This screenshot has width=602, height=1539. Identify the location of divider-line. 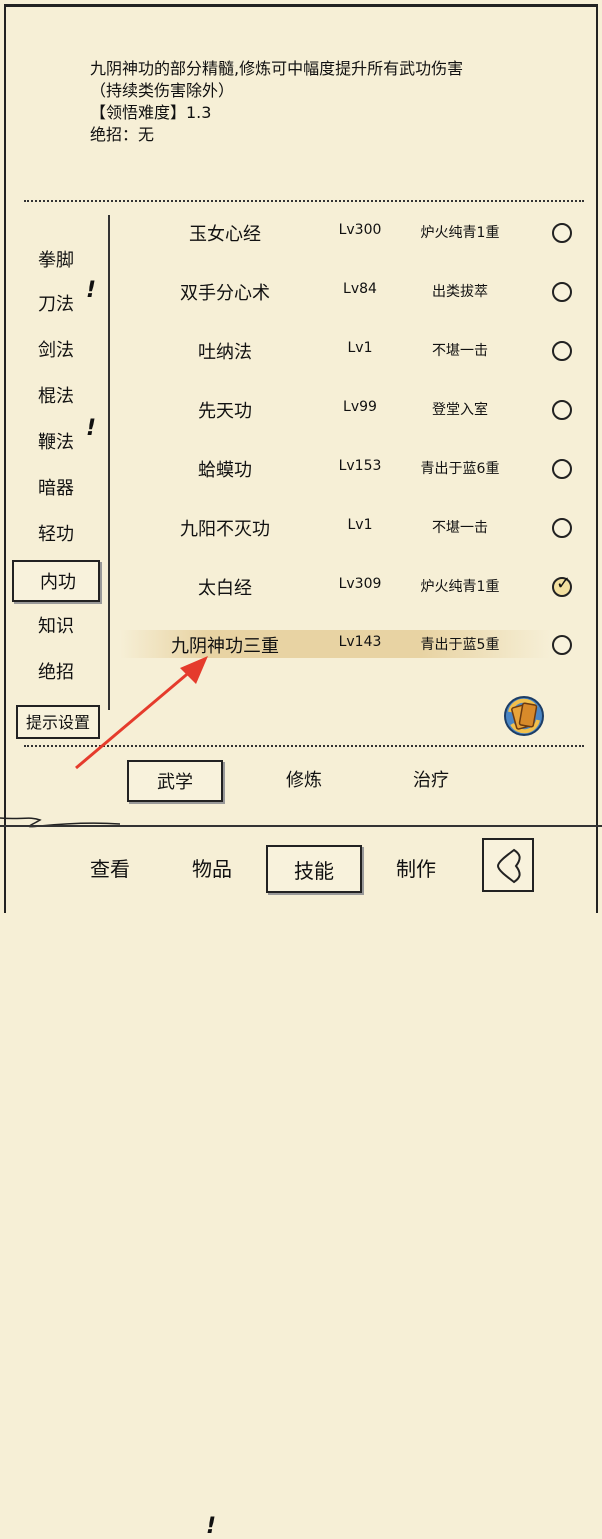
(301, 826).